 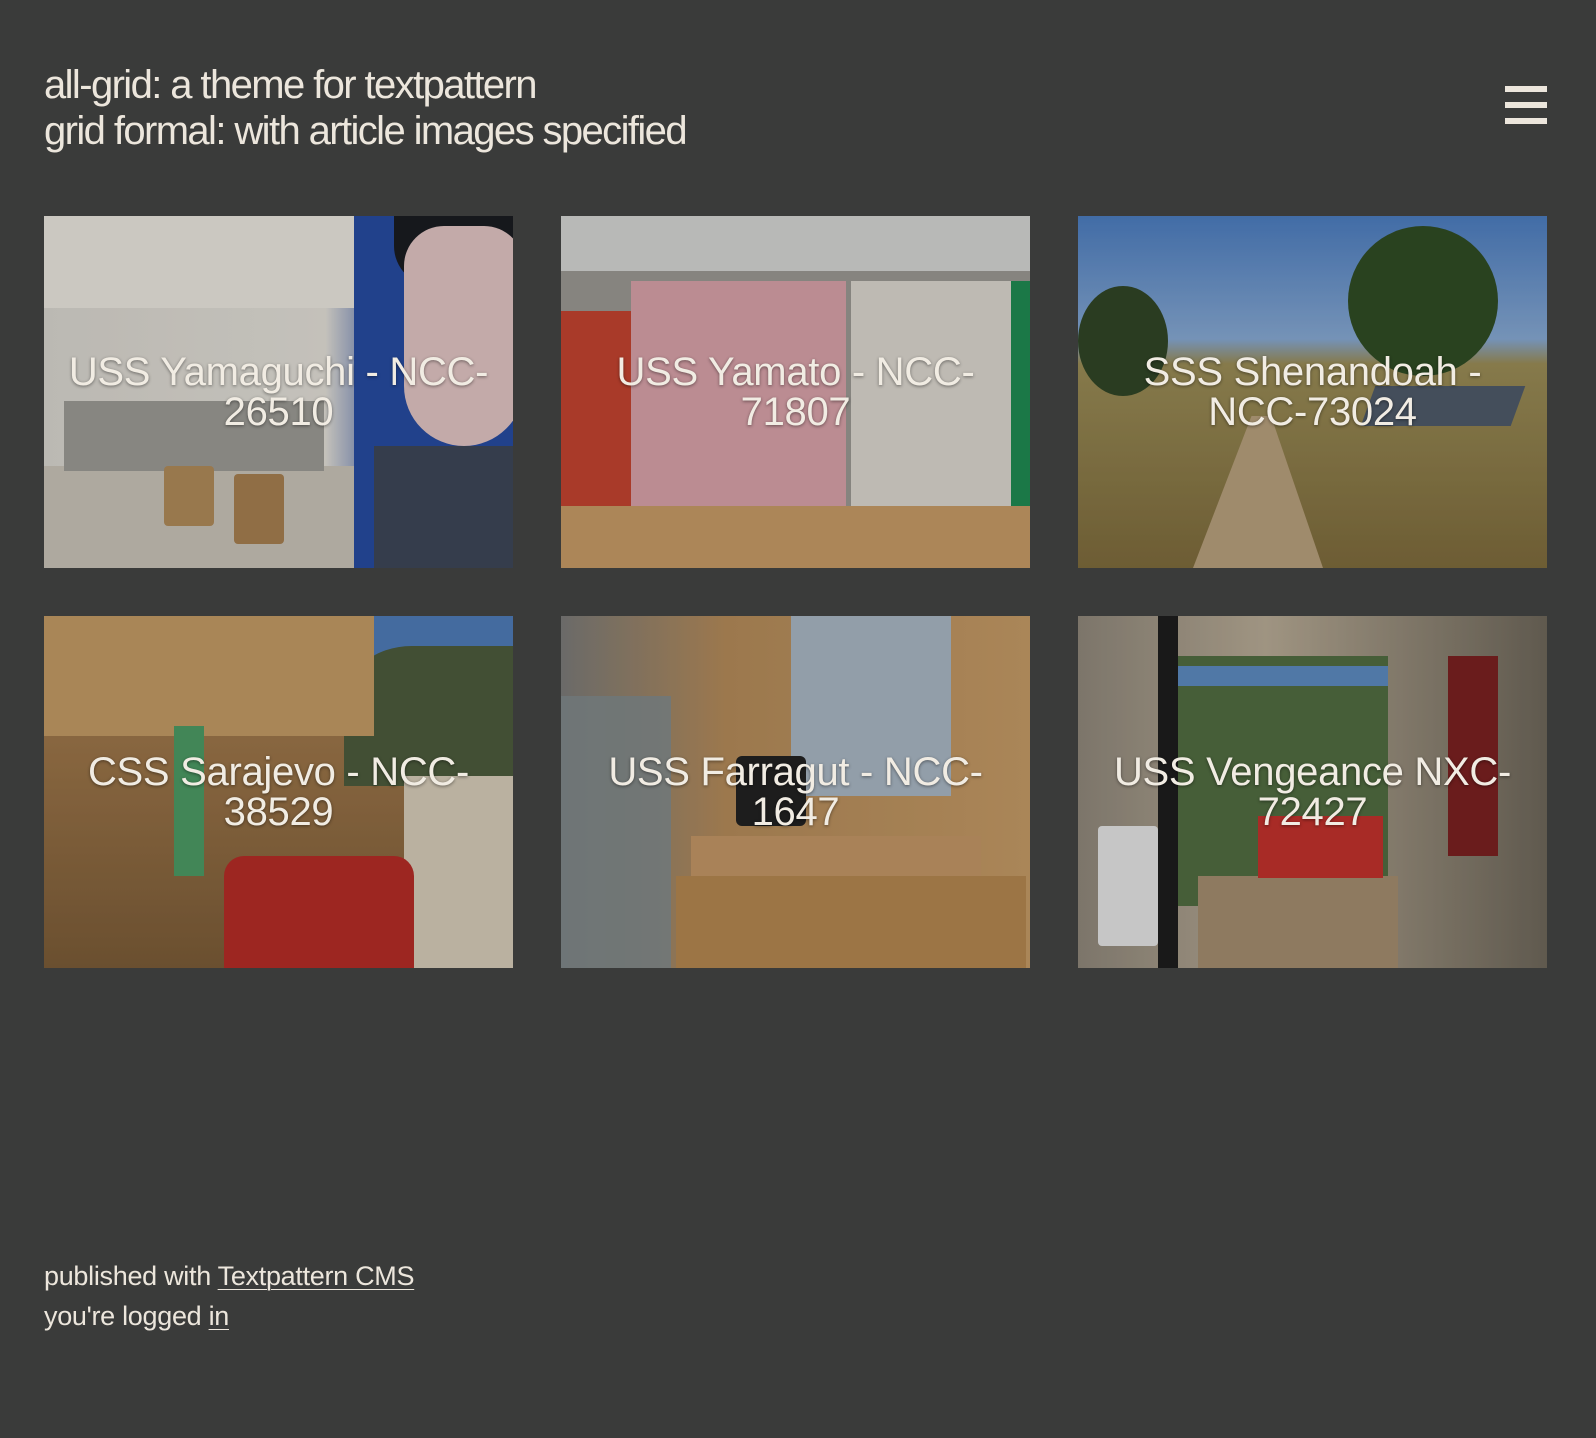 I want to click on article-title: USS Yamaguchi - NCC-26510, so click(x=278, y=392).